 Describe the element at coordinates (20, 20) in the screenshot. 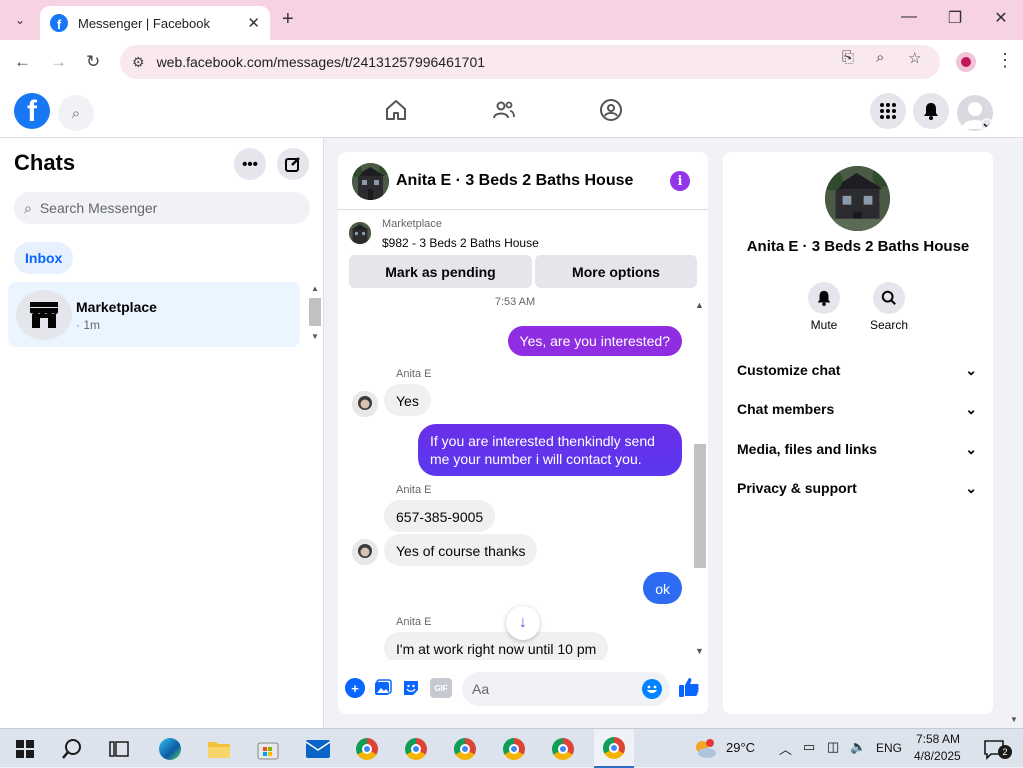

I see `tab-search-dropdown-icon: ⌄` at that location.